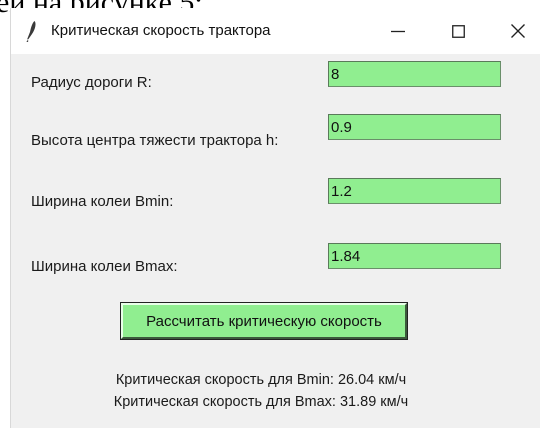 This screenshot has height=428, width=540. I want to click on title-bar: Критическая скорость трактора, so click(275, 31).